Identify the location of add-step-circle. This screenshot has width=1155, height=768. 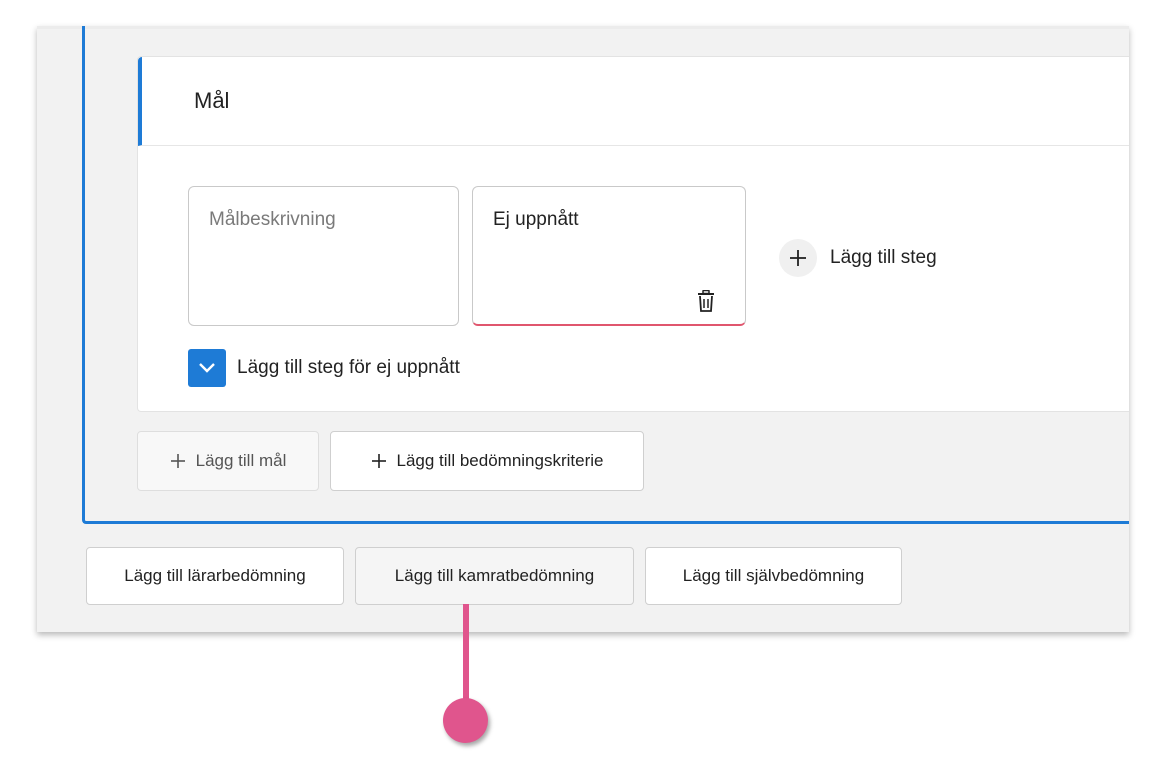
(798, 258).